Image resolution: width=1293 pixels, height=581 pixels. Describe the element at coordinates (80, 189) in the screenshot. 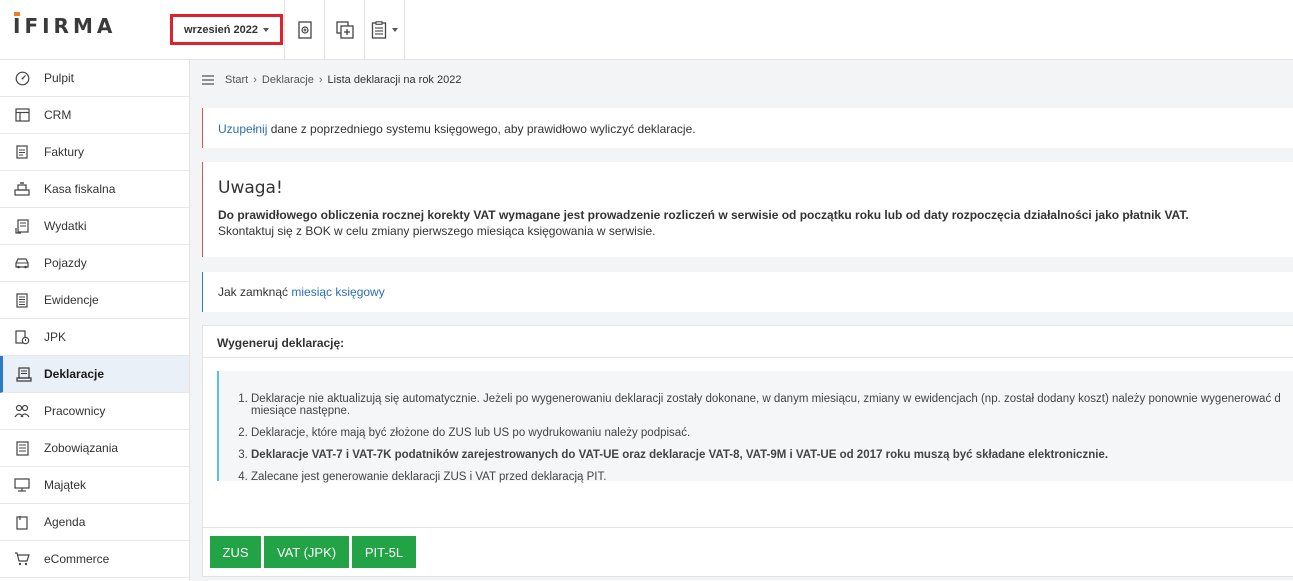

I see `sidebar-item-label: Kasa fiskalna` at that location.